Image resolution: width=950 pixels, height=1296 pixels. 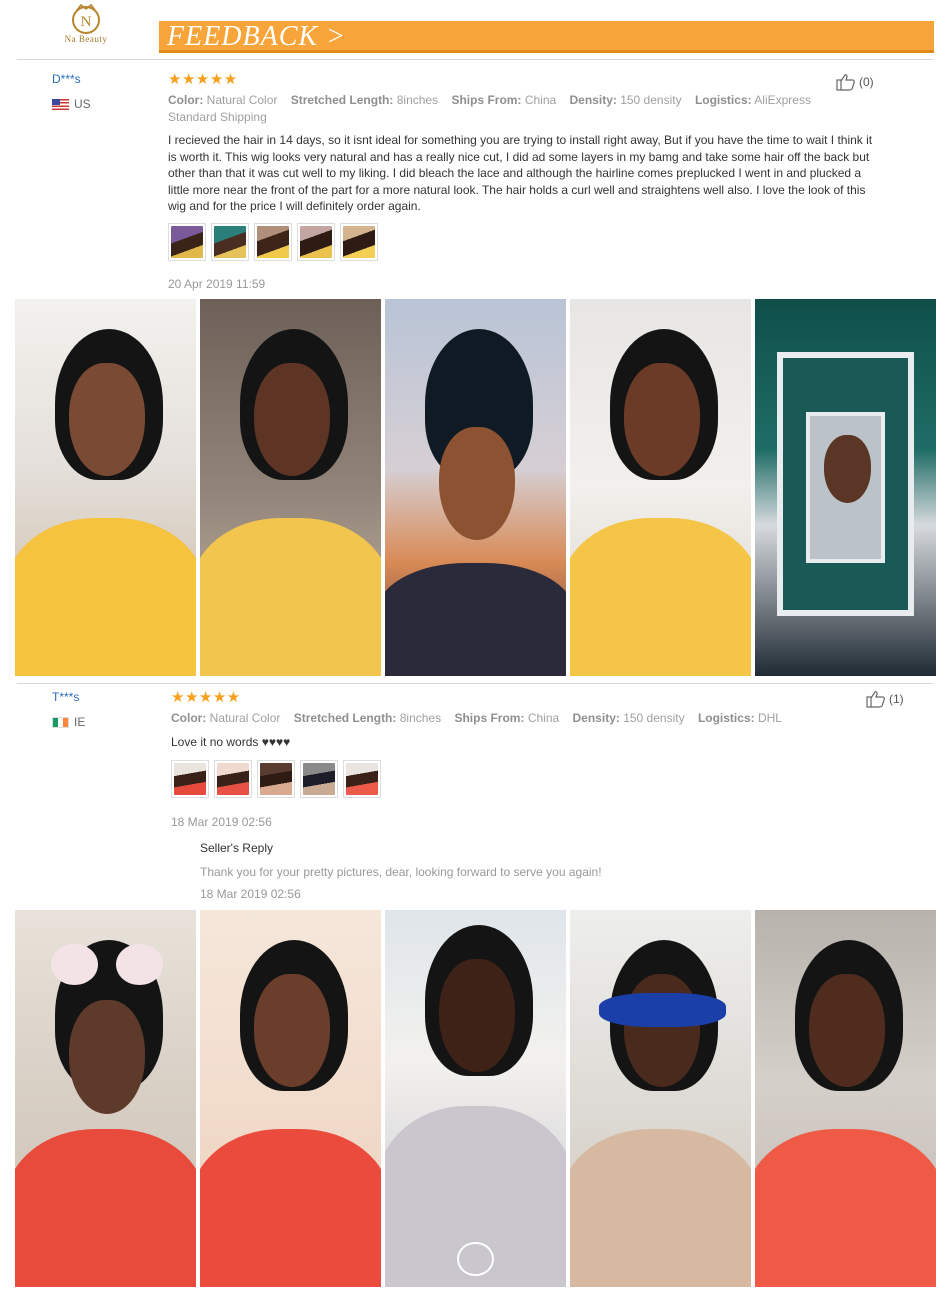 I want to click on feedback-title: FEEDBACK >, so click(x=256, y=36).